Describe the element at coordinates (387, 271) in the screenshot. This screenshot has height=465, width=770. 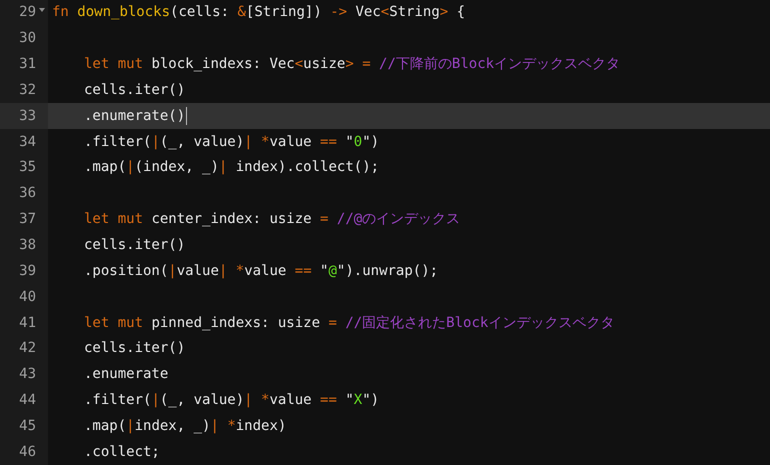
I see `code-text: ").unwrap();` at that location.